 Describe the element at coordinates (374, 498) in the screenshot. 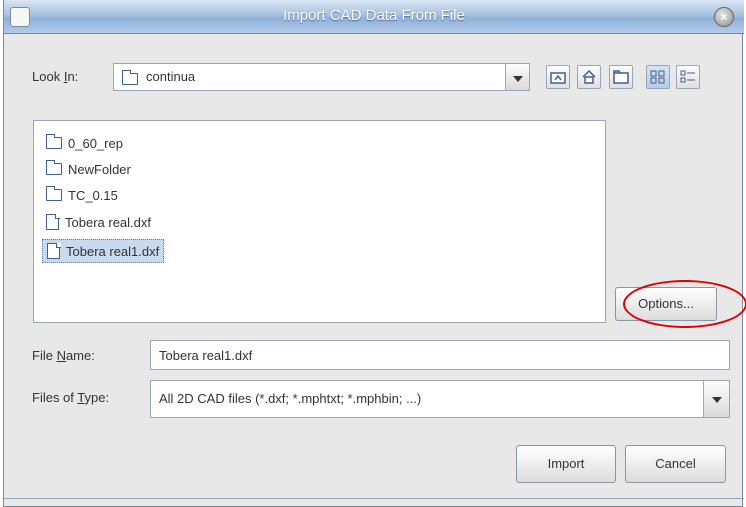

I see `divider` at that location.